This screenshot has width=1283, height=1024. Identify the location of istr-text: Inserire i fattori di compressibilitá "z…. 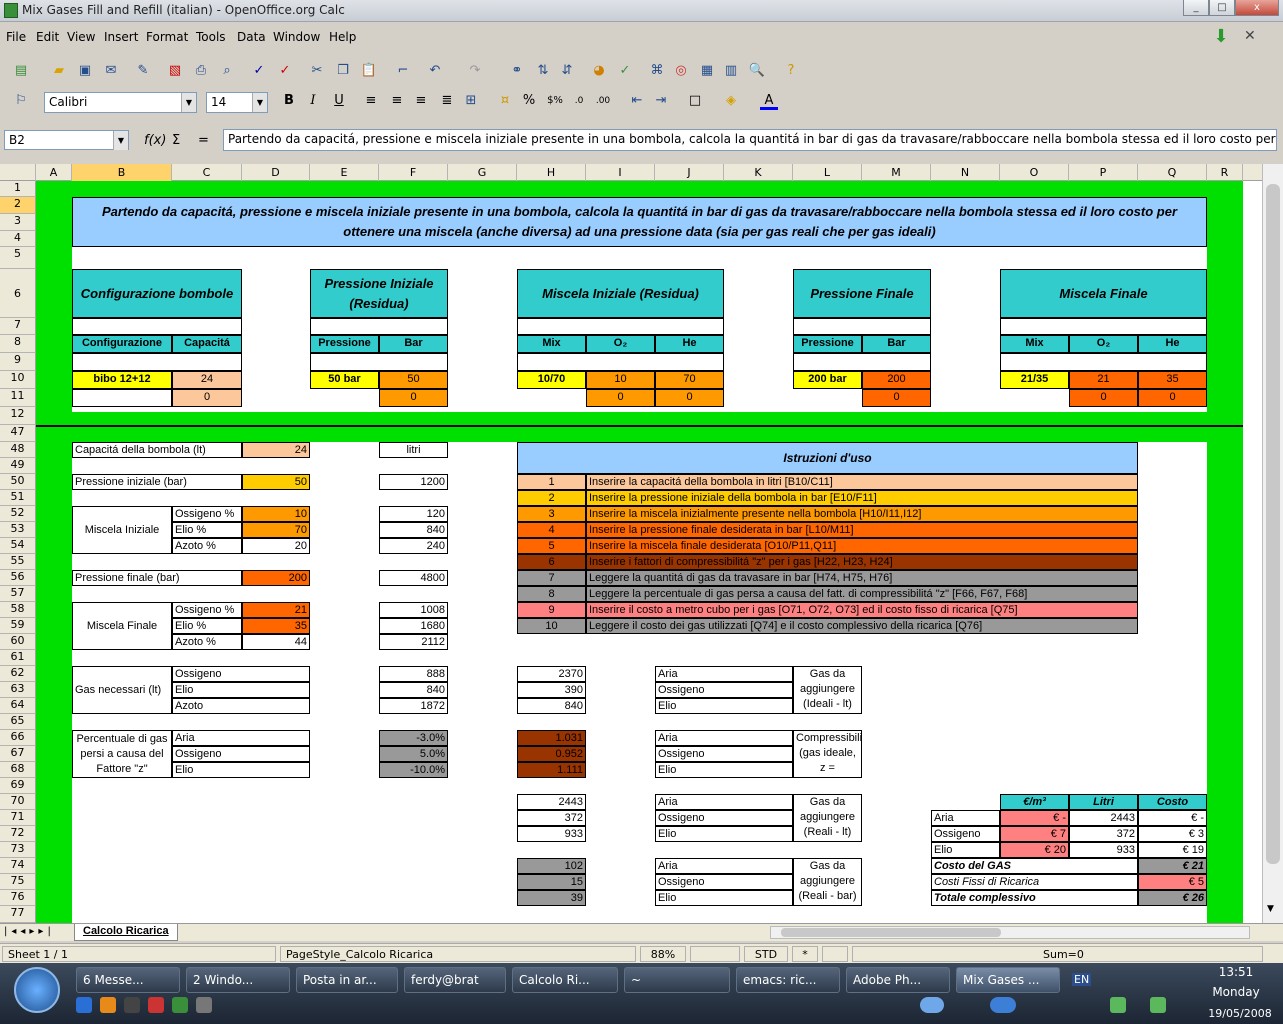
(862, 562).